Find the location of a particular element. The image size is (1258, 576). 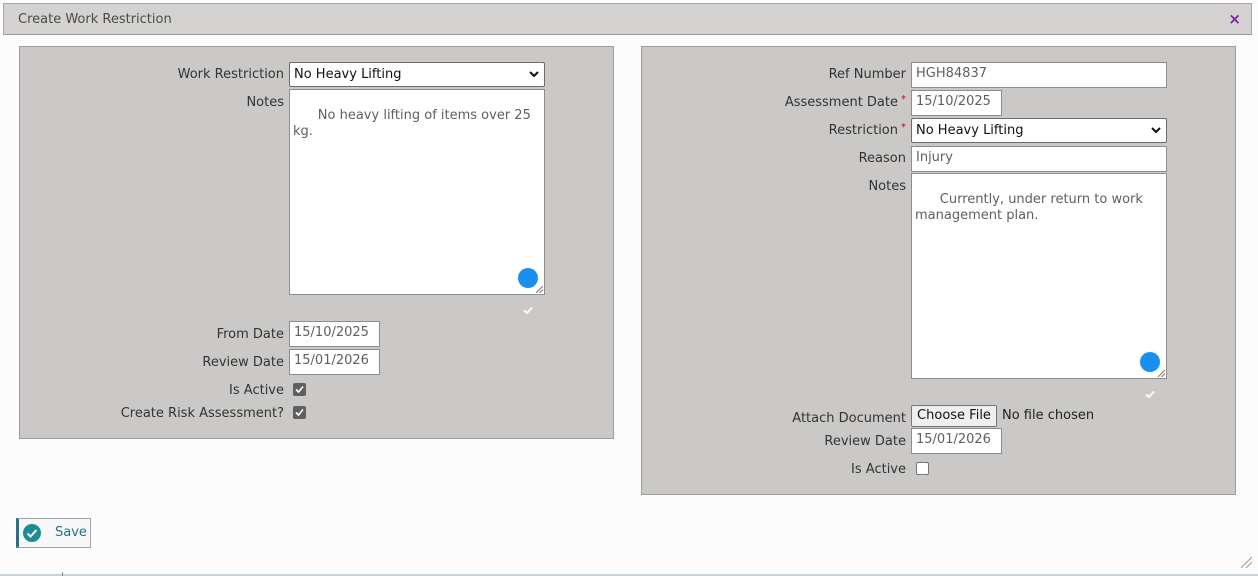

attach-document-label: Attach Document is located at coordinates (849, 418).